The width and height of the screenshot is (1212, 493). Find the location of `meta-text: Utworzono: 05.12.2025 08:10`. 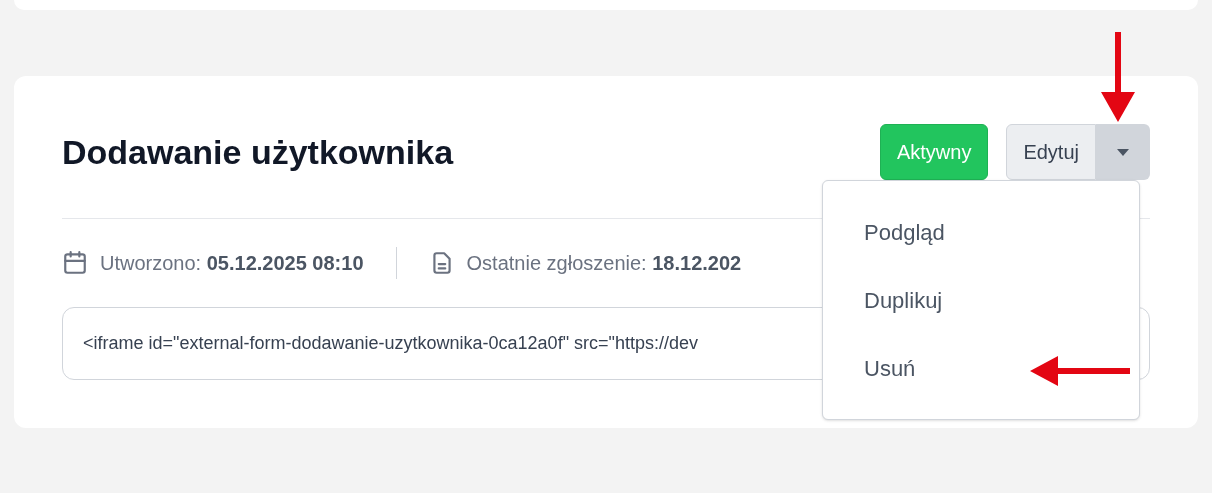

meta-text: Utworzono: 05.12.2025 08:10 is located at coordinates (232, 263).